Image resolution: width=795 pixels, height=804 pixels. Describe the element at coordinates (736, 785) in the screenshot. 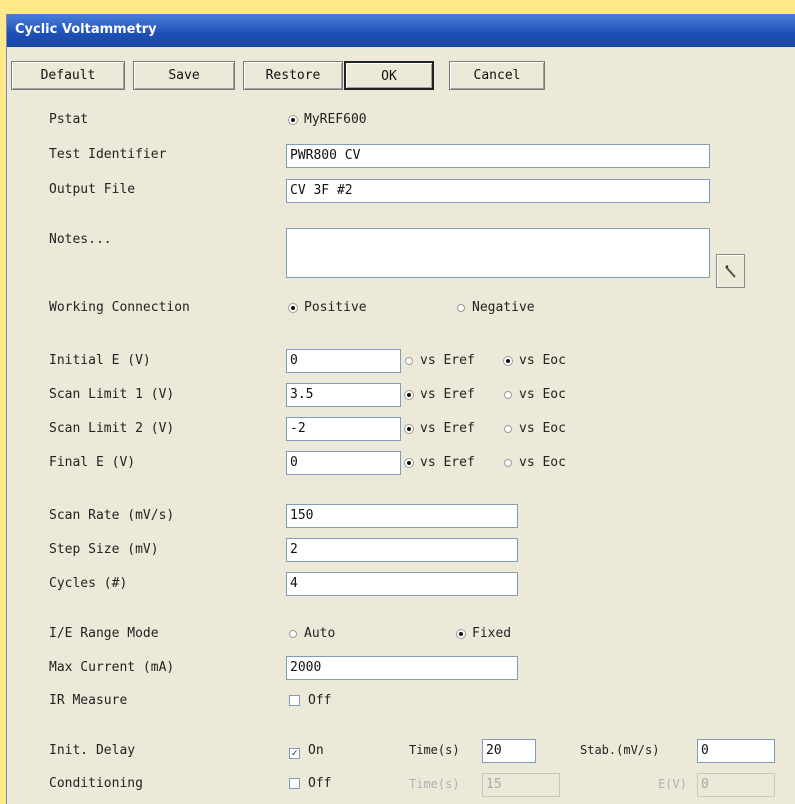

I see `conditioning-e-input: 0` at that location.